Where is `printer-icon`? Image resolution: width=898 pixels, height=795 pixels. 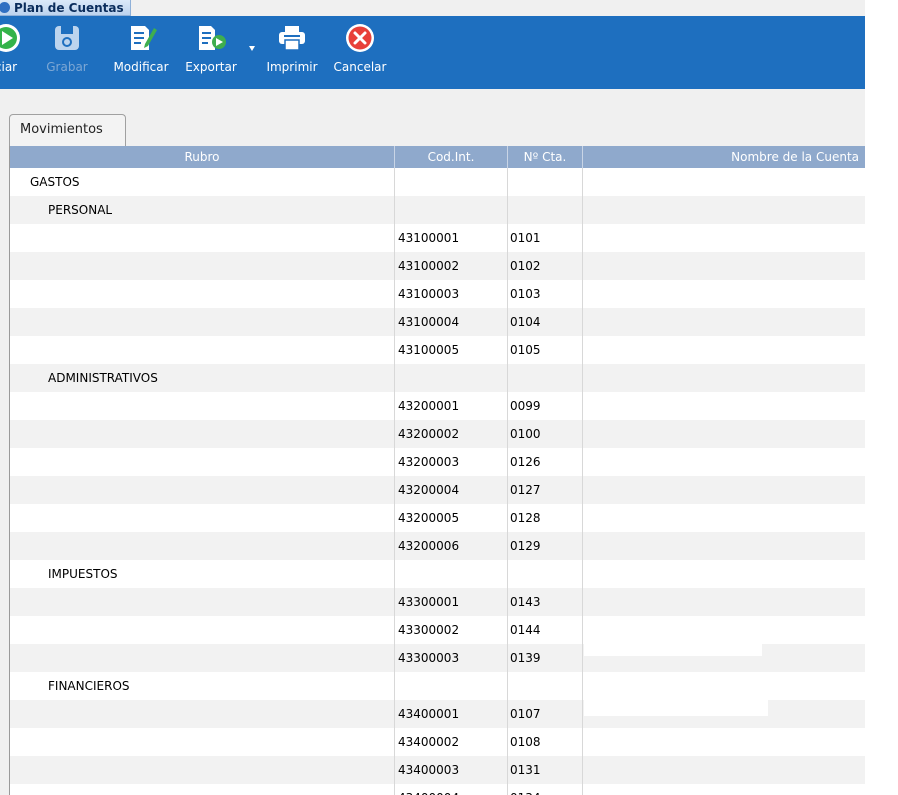 printer-icon is located at coordinates (292, 38).